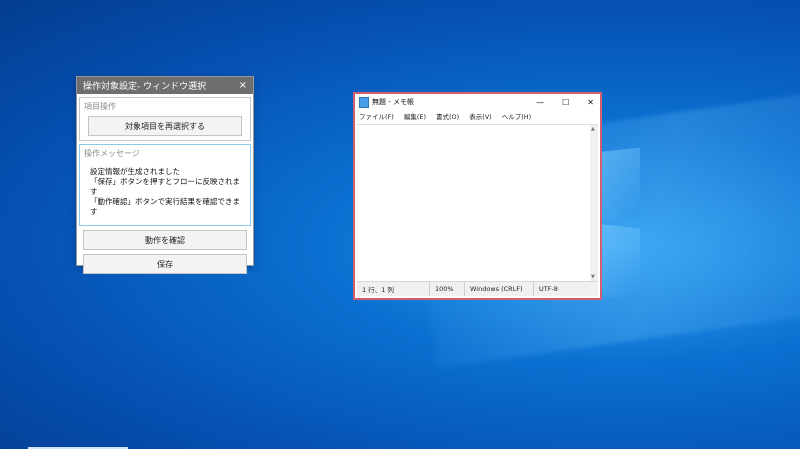 This screenshot has height=449, width=800. Describe the element at coordinates (593, 129) in the screenshot. I see `scroll-up-icon: ▲` at that location.